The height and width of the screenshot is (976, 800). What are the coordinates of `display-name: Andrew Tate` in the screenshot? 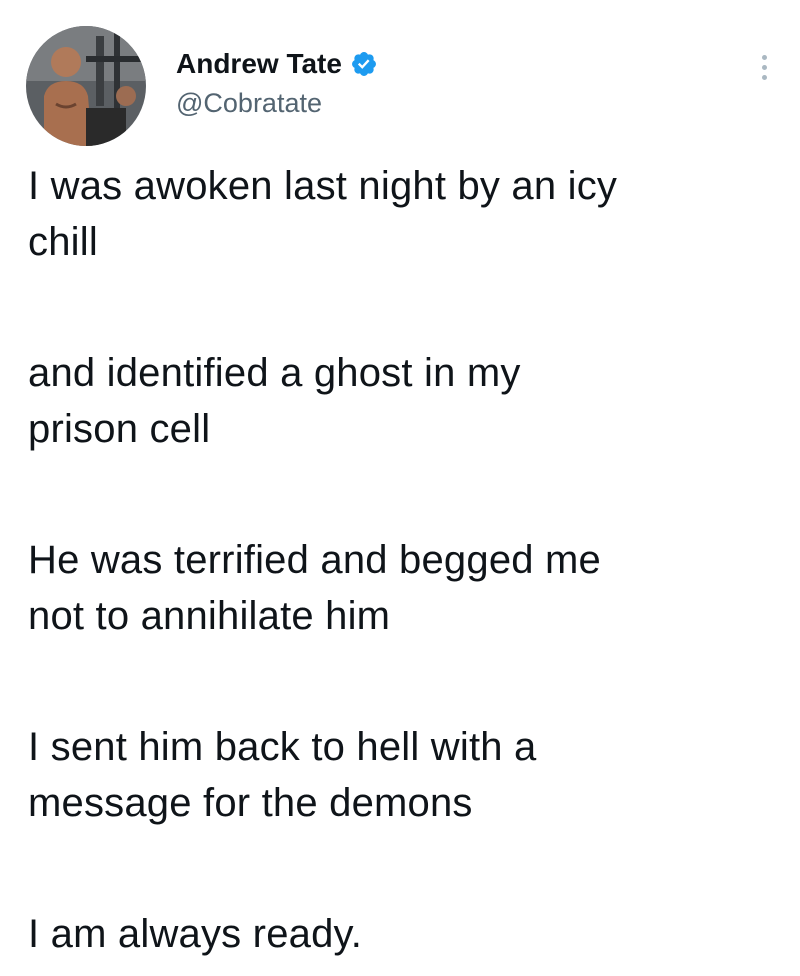 It's located at (259, 64).